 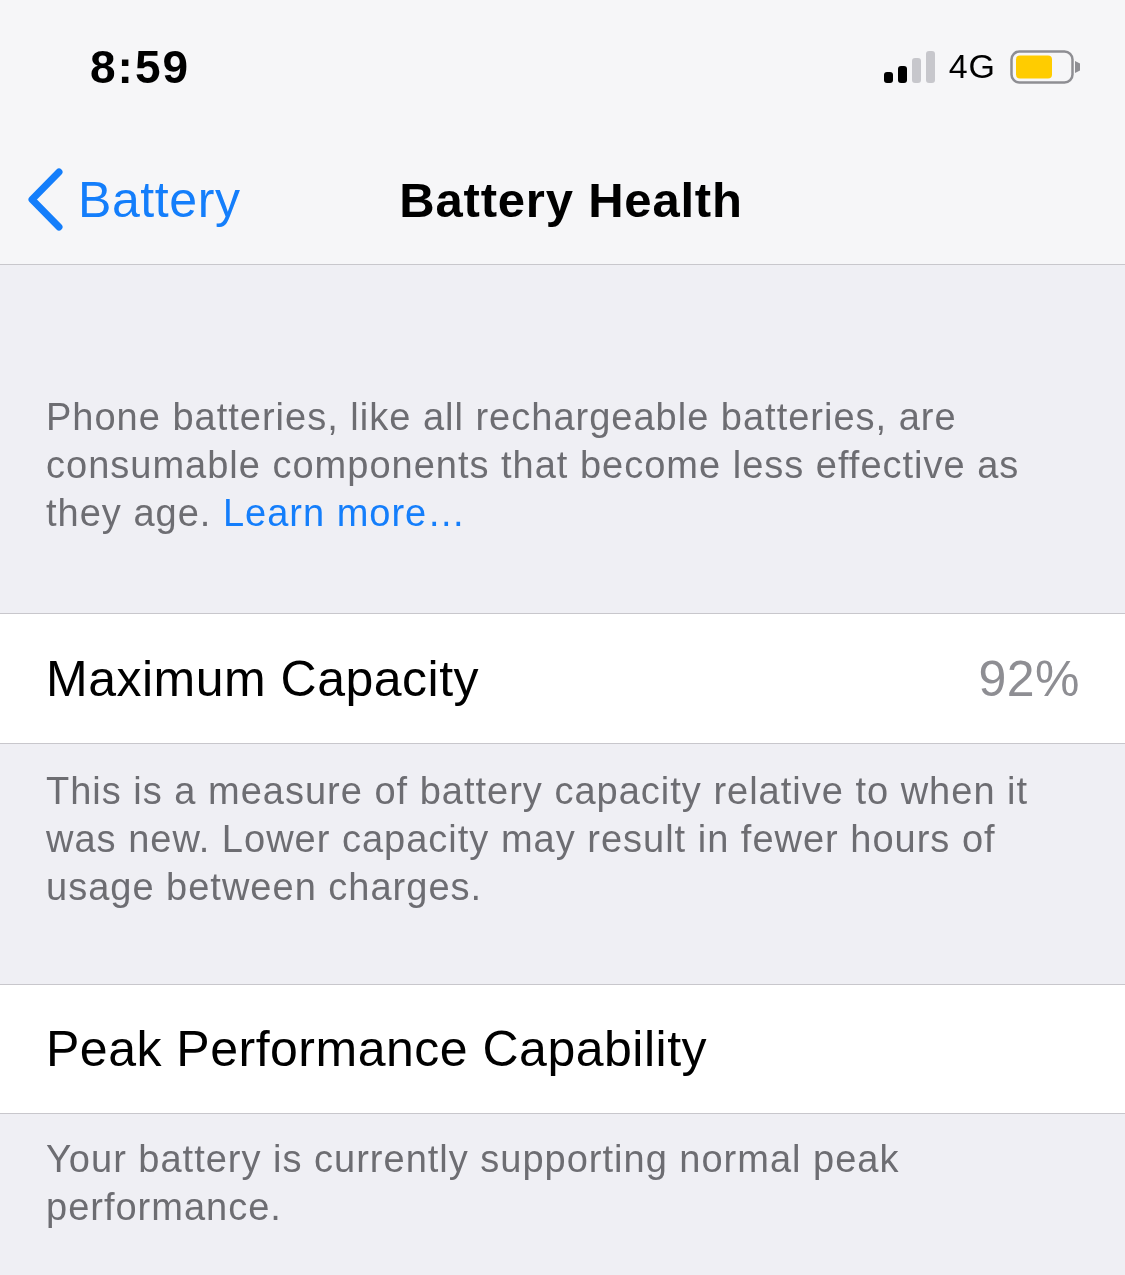 I want to click on row-value: 92%, so click(x=1029, y=678).